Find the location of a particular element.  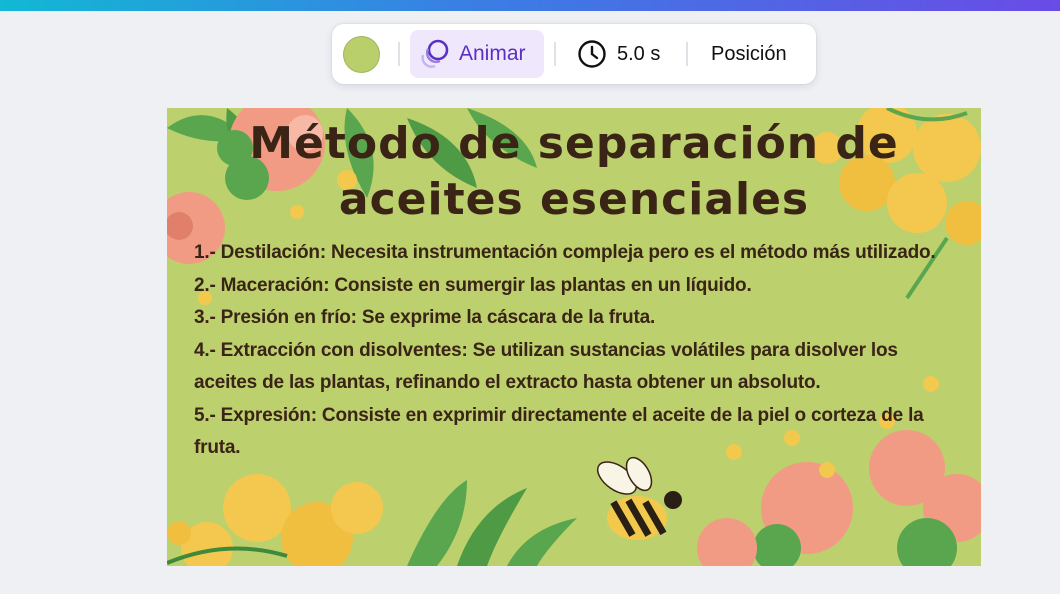

animate-button: Animar is located at coordinates (477, 54).